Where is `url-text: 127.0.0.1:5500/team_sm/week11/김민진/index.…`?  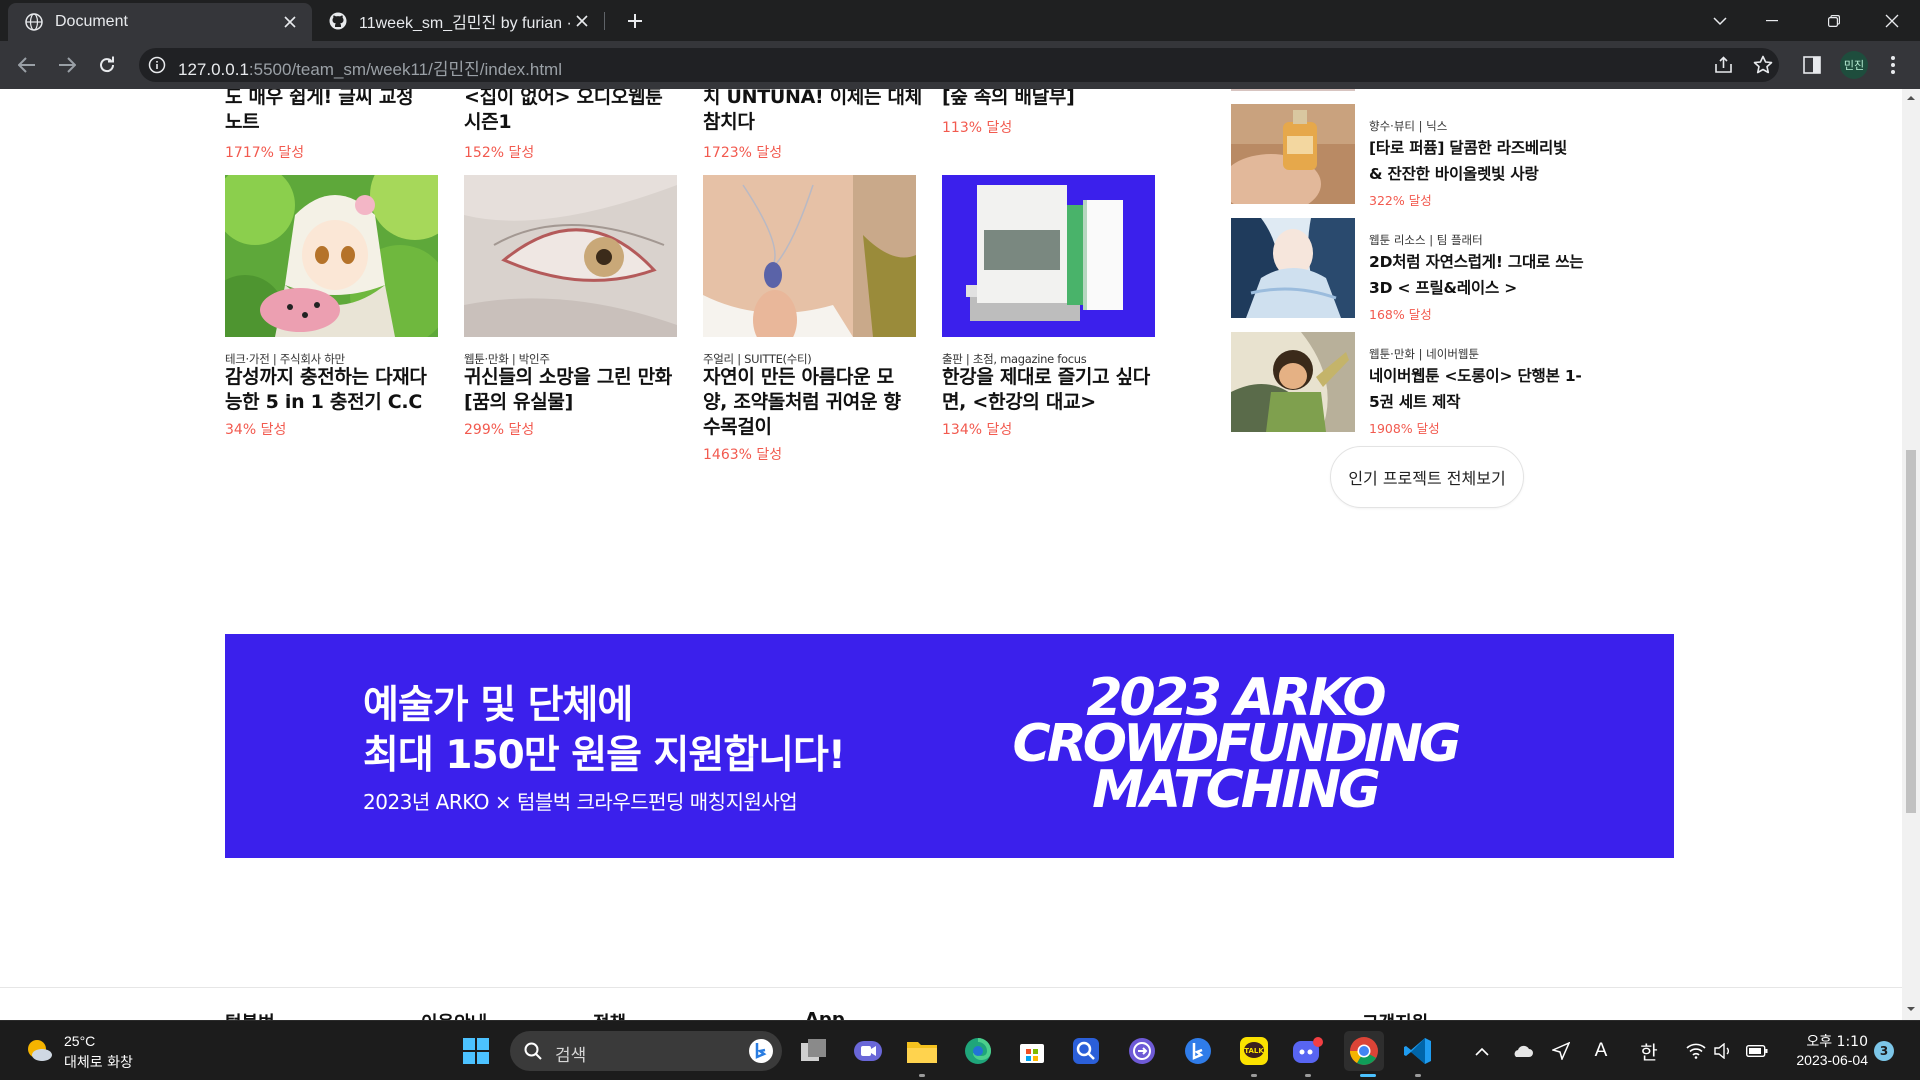
url-text: 127.0.0.1:5500/team_sm/week11/김민진/index.… is located at coordinates (370, 67).